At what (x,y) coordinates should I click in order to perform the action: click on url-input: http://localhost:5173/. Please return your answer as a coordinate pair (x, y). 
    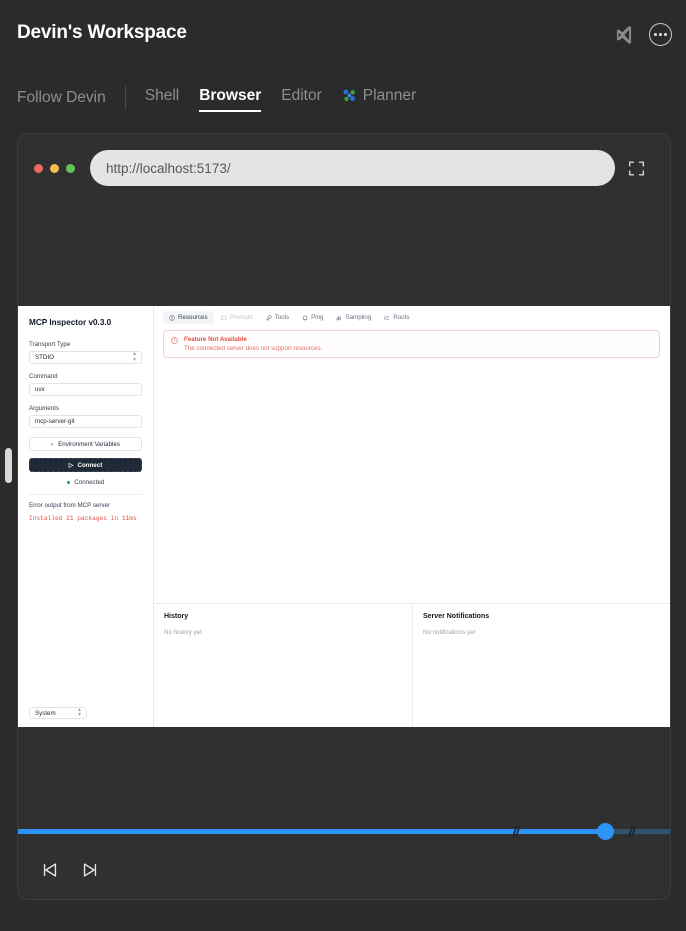
    Looking at the image, I should click on (352, 168).